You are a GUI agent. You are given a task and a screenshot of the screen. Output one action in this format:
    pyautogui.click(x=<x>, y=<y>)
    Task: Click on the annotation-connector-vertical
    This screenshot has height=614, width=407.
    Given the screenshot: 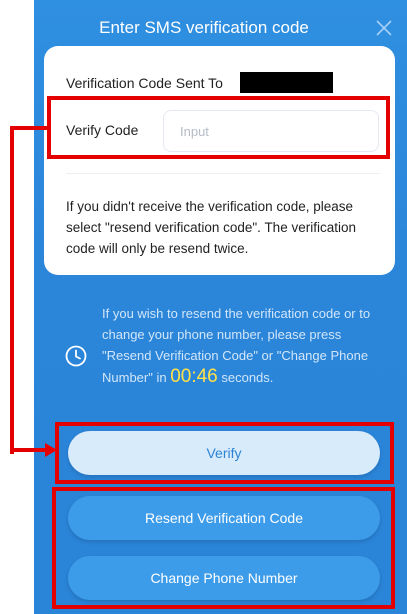 What is the action you would take?
    pyautogui.click(x=12, y=290)
    